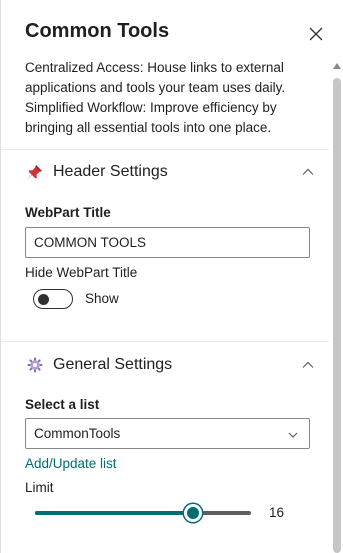 The height and width of the screenshot is (553, 343). What do you see at coordinates (97, 31) in the screenshot?
I see `panel-title: Common Tools` at bounding box center [97, 31].